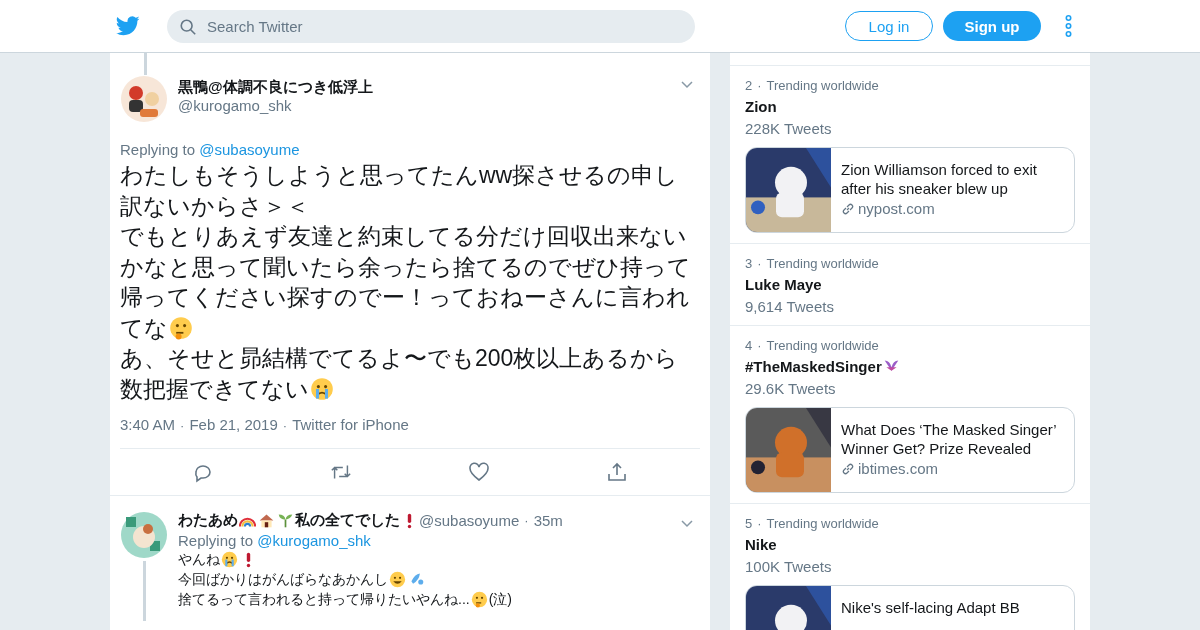  Describe the element at coordinates (749, 85) in the screenshot. I see `trend-rank: 2` at that location.